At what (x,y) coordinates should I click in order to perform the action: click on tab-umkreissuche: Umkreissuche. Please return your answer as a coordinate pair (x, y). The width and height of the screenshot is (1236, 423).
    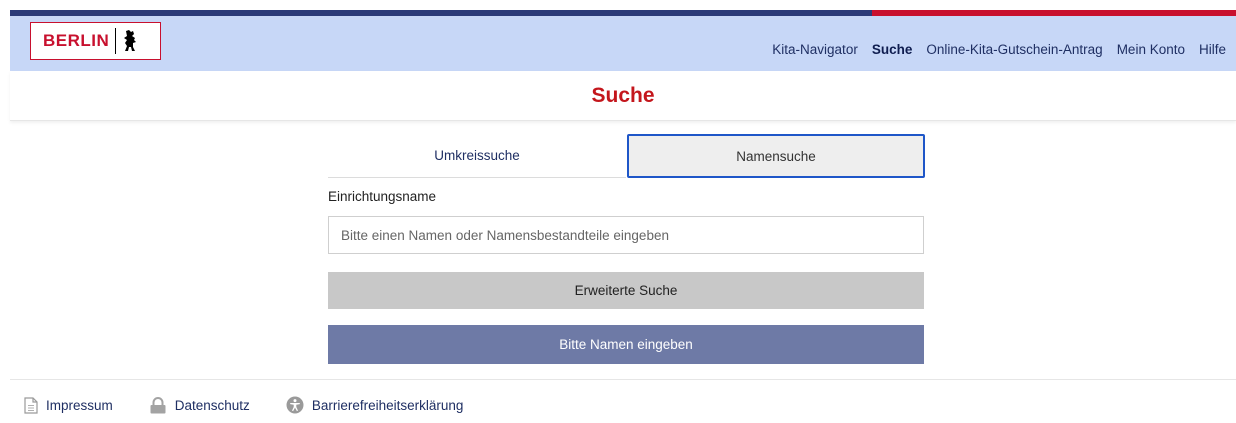
    Looking at the image, I should click on (477, 156).